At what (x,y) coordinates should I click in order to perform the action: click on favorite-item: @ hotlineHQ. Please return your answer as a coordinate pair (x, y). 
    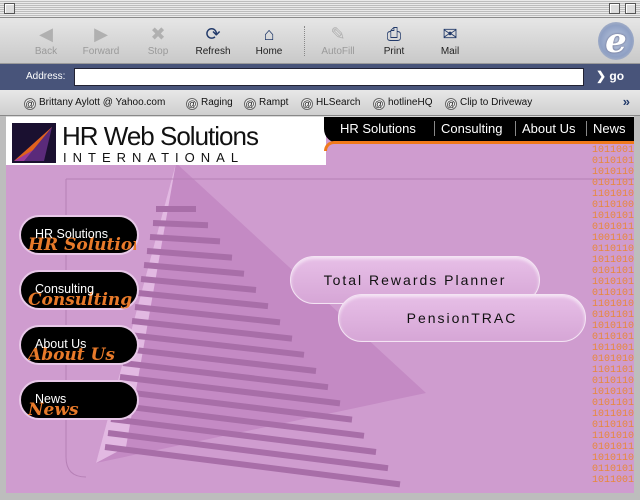
    Looking at the image, I should click on (402, 103).